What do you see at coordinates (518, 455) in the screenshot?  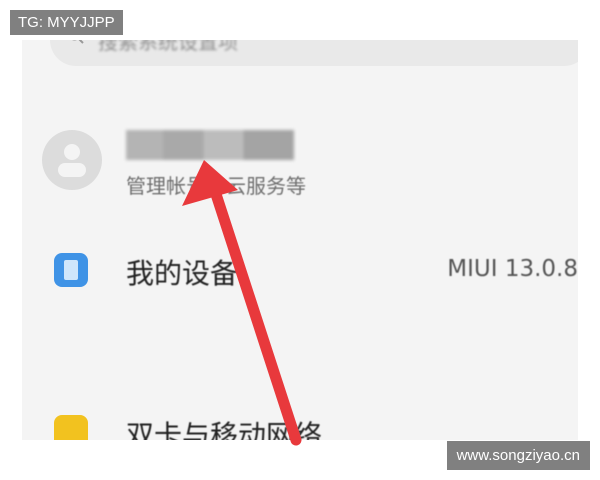 I see `watermark-bottom: www.songziyao.cn` at bounding box center [518, 455].